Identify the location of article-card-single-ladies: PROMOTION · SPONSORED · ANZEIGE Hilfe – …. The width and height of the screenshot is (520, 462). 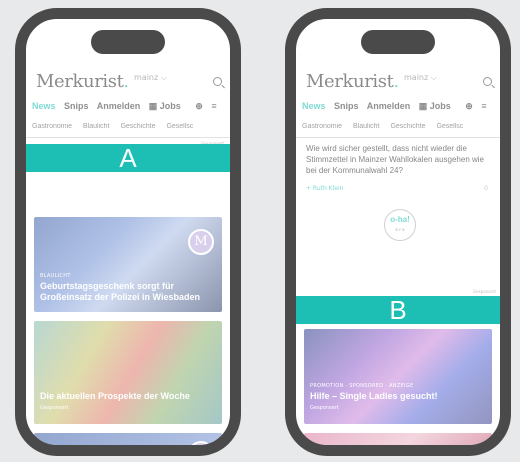
(398, 376).